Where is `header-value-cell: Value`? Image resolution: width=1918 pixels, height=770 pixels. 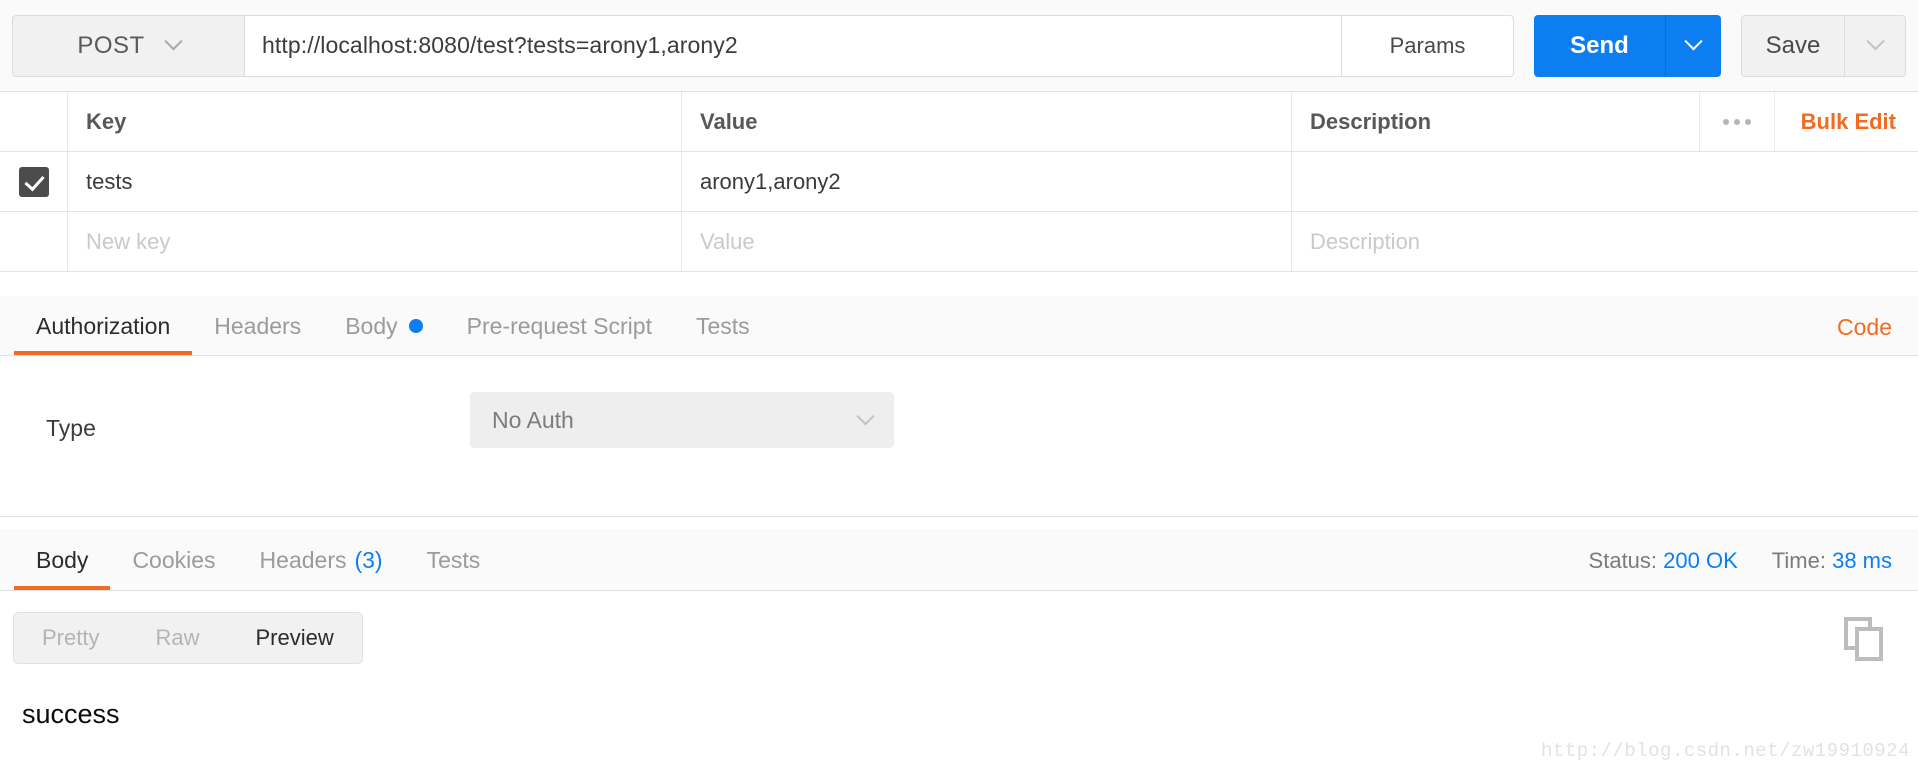
header-value-cell: Value is located at coordinates (987, 121).